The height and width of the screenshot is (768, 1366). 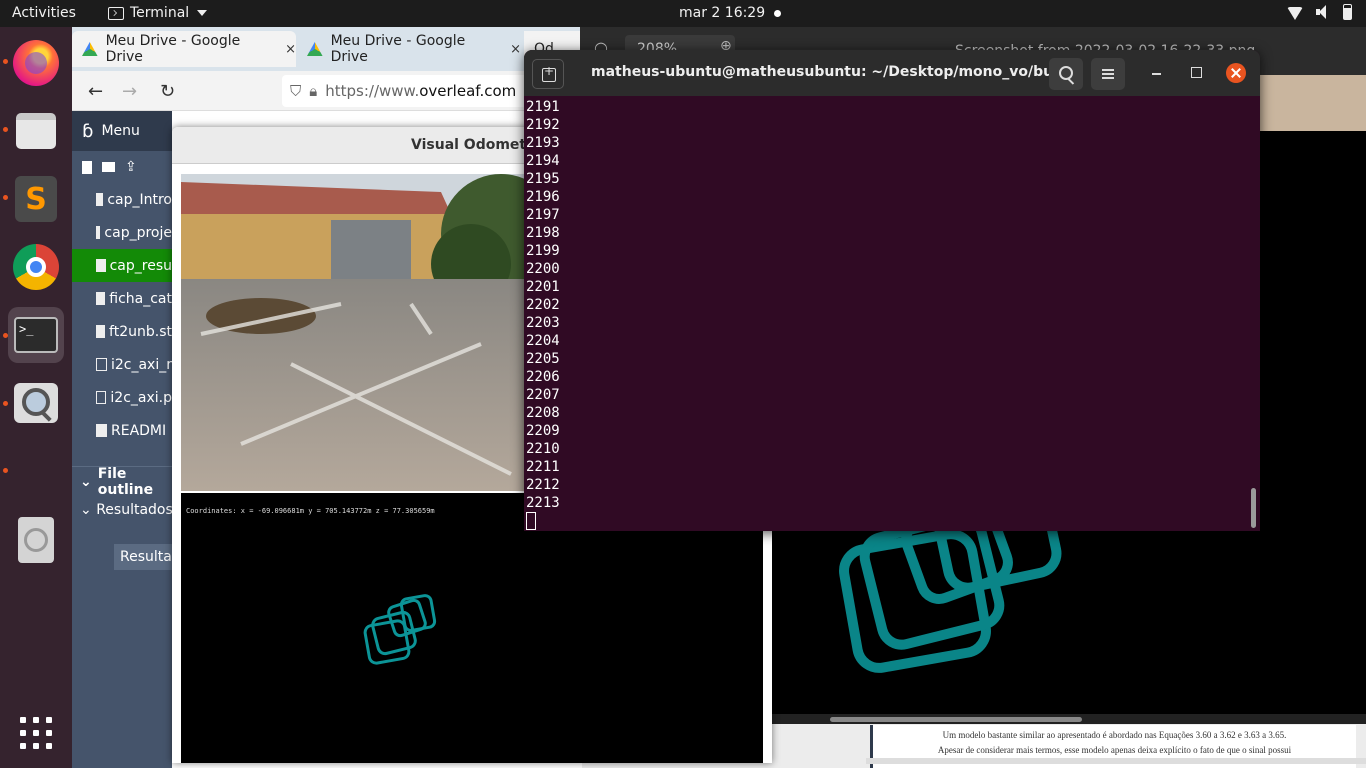 I want to click on app-menu: Terminal, so click(x=158, y=13).